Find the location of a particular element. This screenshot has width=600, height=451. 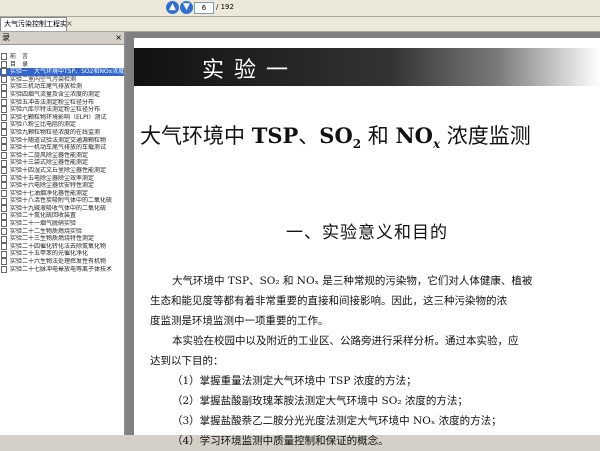

section-heading: 一、实验意义和目的 is located at coordinates (367, 233).